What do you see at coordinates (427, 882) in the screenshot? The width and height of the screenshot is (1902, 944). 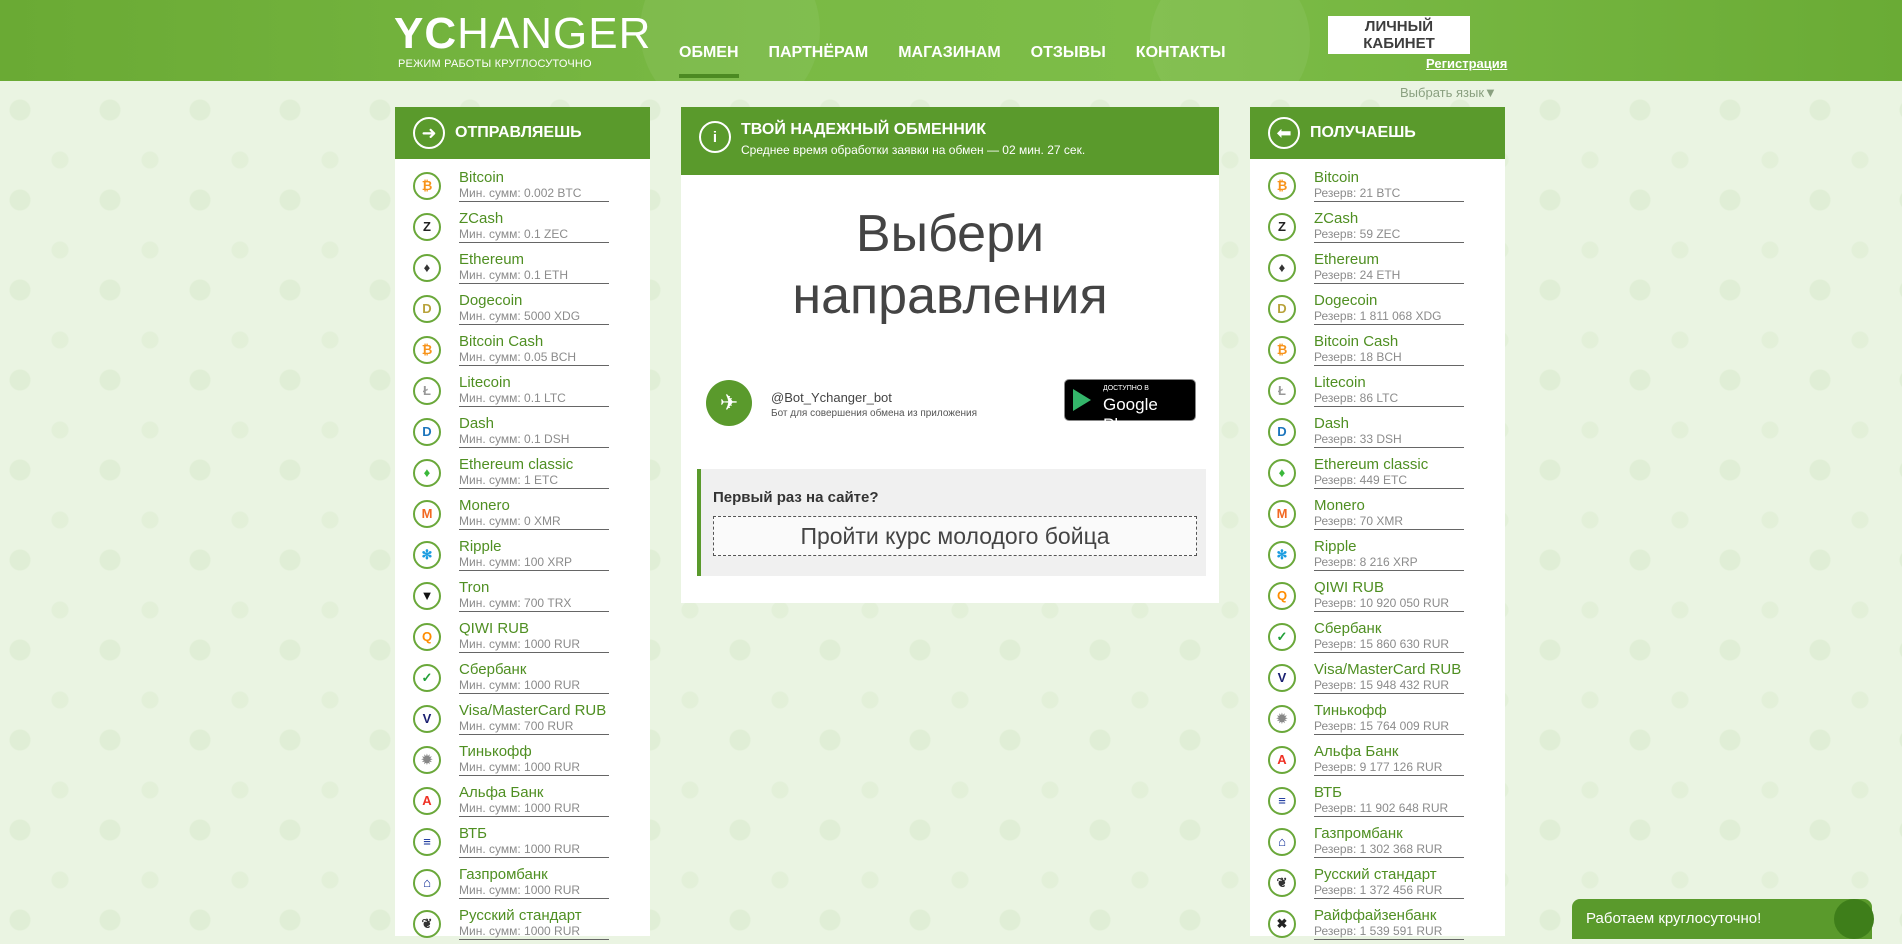 I see `gazprombank-icon: ⌂` at bounding box center [427, 882].